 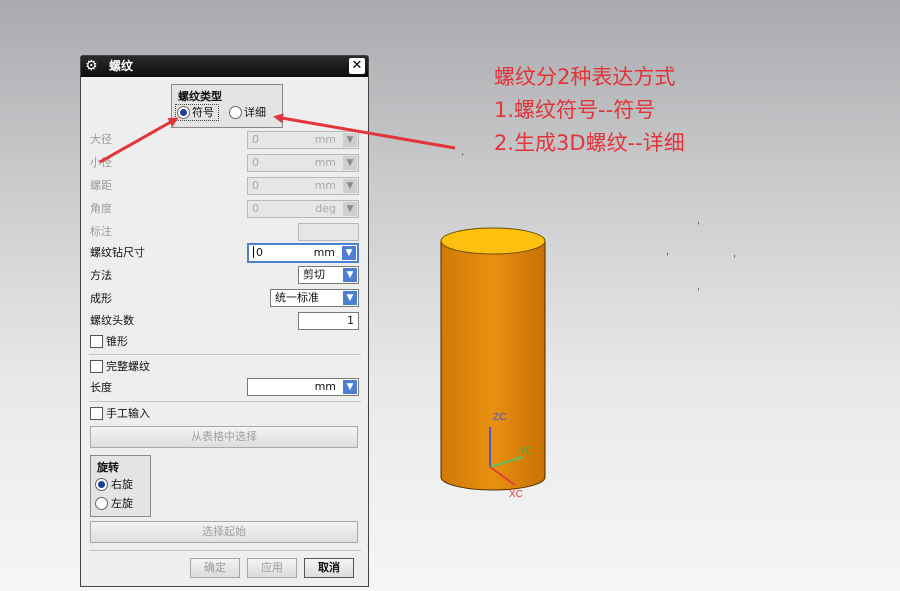 I want to click on viewport-mark: ·, so click(x=463, y=155).